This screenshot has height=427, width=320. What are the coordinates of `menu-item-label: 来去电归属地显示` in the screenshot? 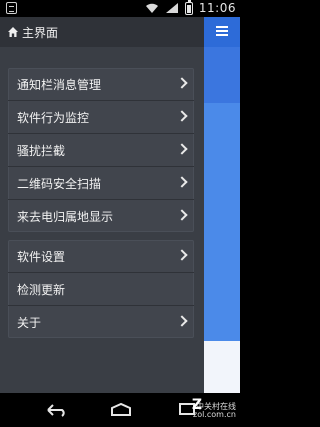 It's located at (65, 217).